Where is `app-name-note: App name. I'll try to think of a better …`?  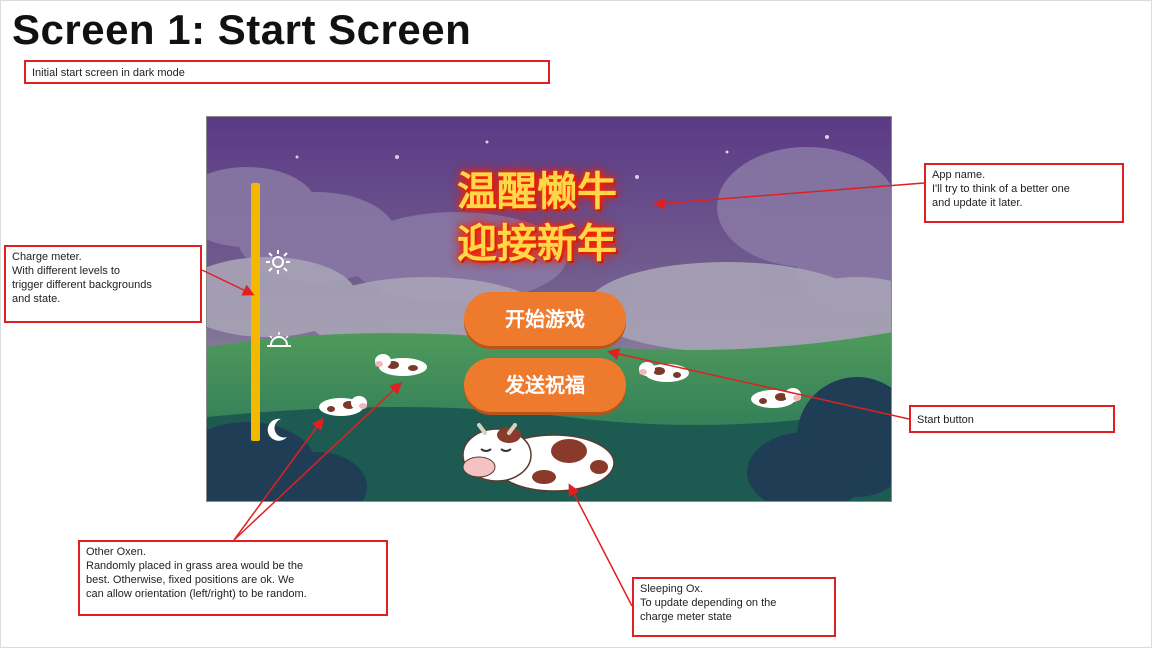
app-name-note: App name. I'll try to think of a better … is located at coordinates (1024, 193).